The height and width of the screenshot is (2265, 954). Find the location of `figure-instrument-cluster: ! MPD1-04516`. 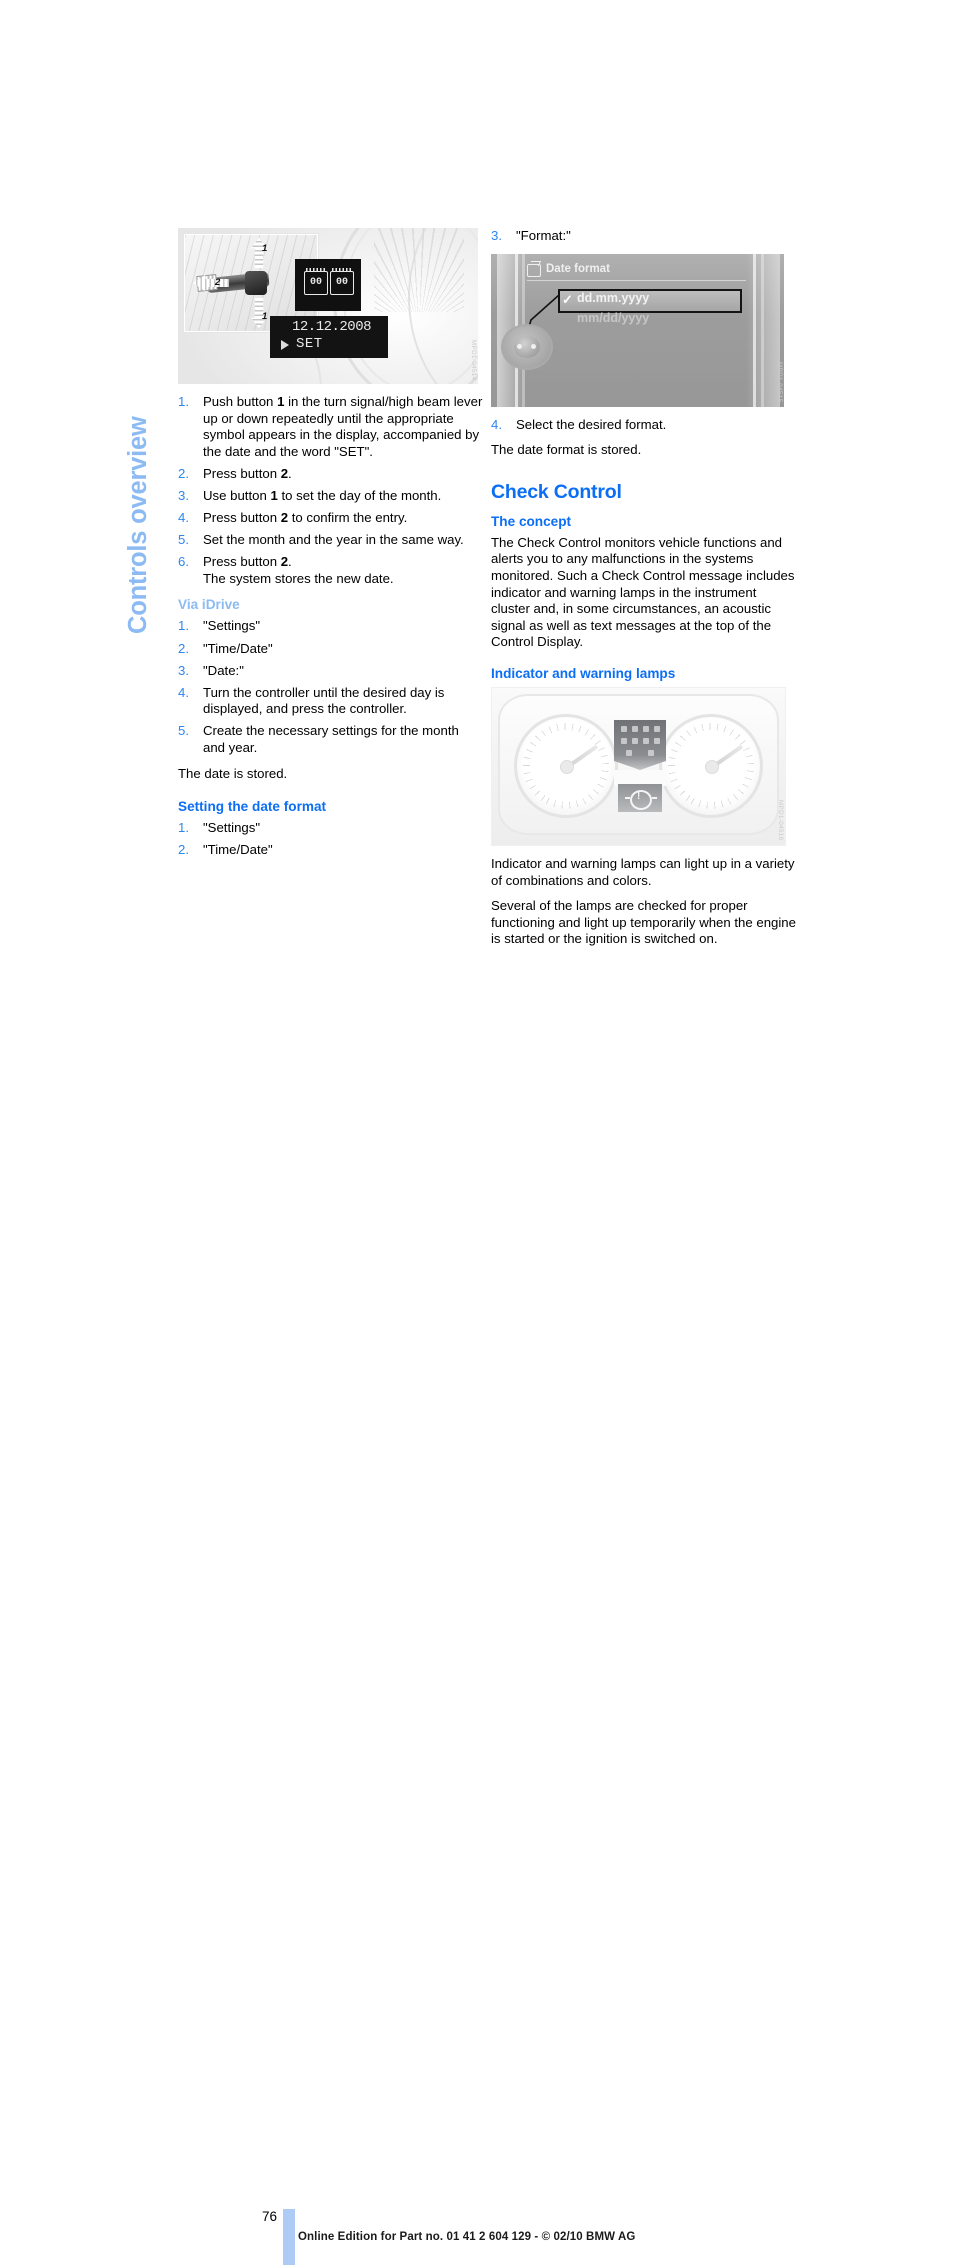

figure-instrument-cluster: ! MPD1-04516 is located at coordinates (638, 766).